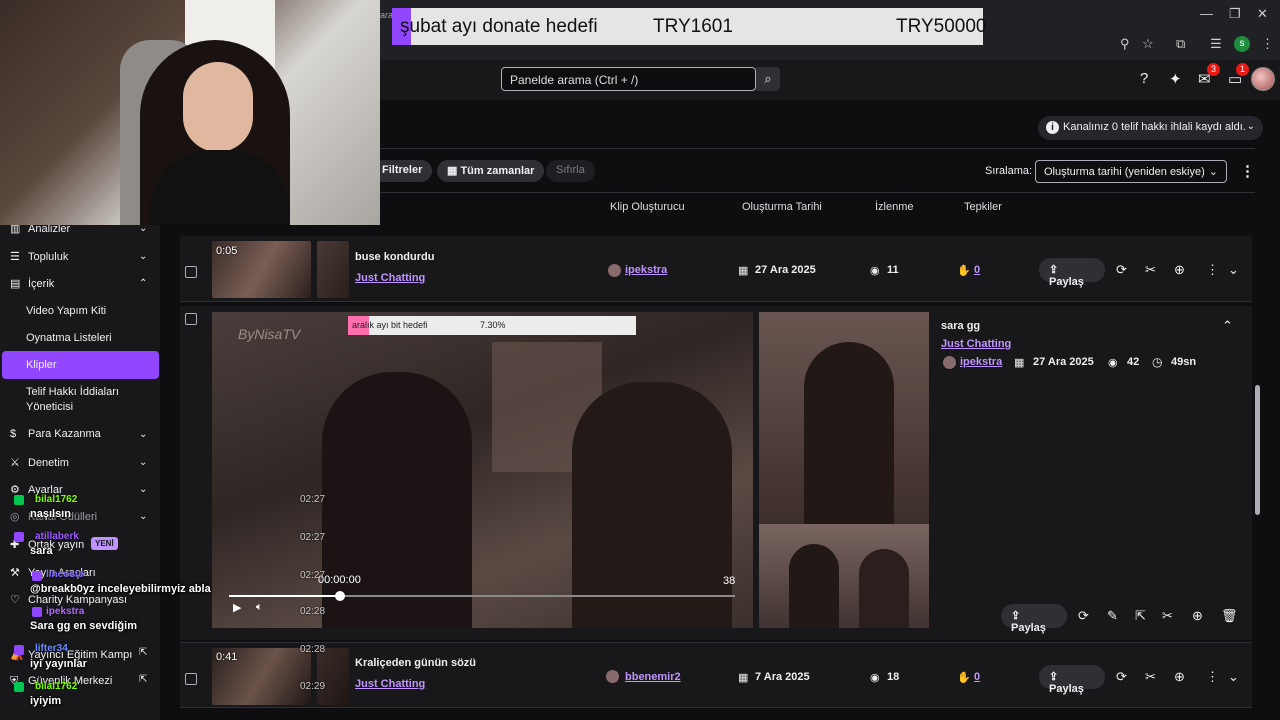  I want to click on column-creator: Klip Oluşturucu, so click(647, 207).